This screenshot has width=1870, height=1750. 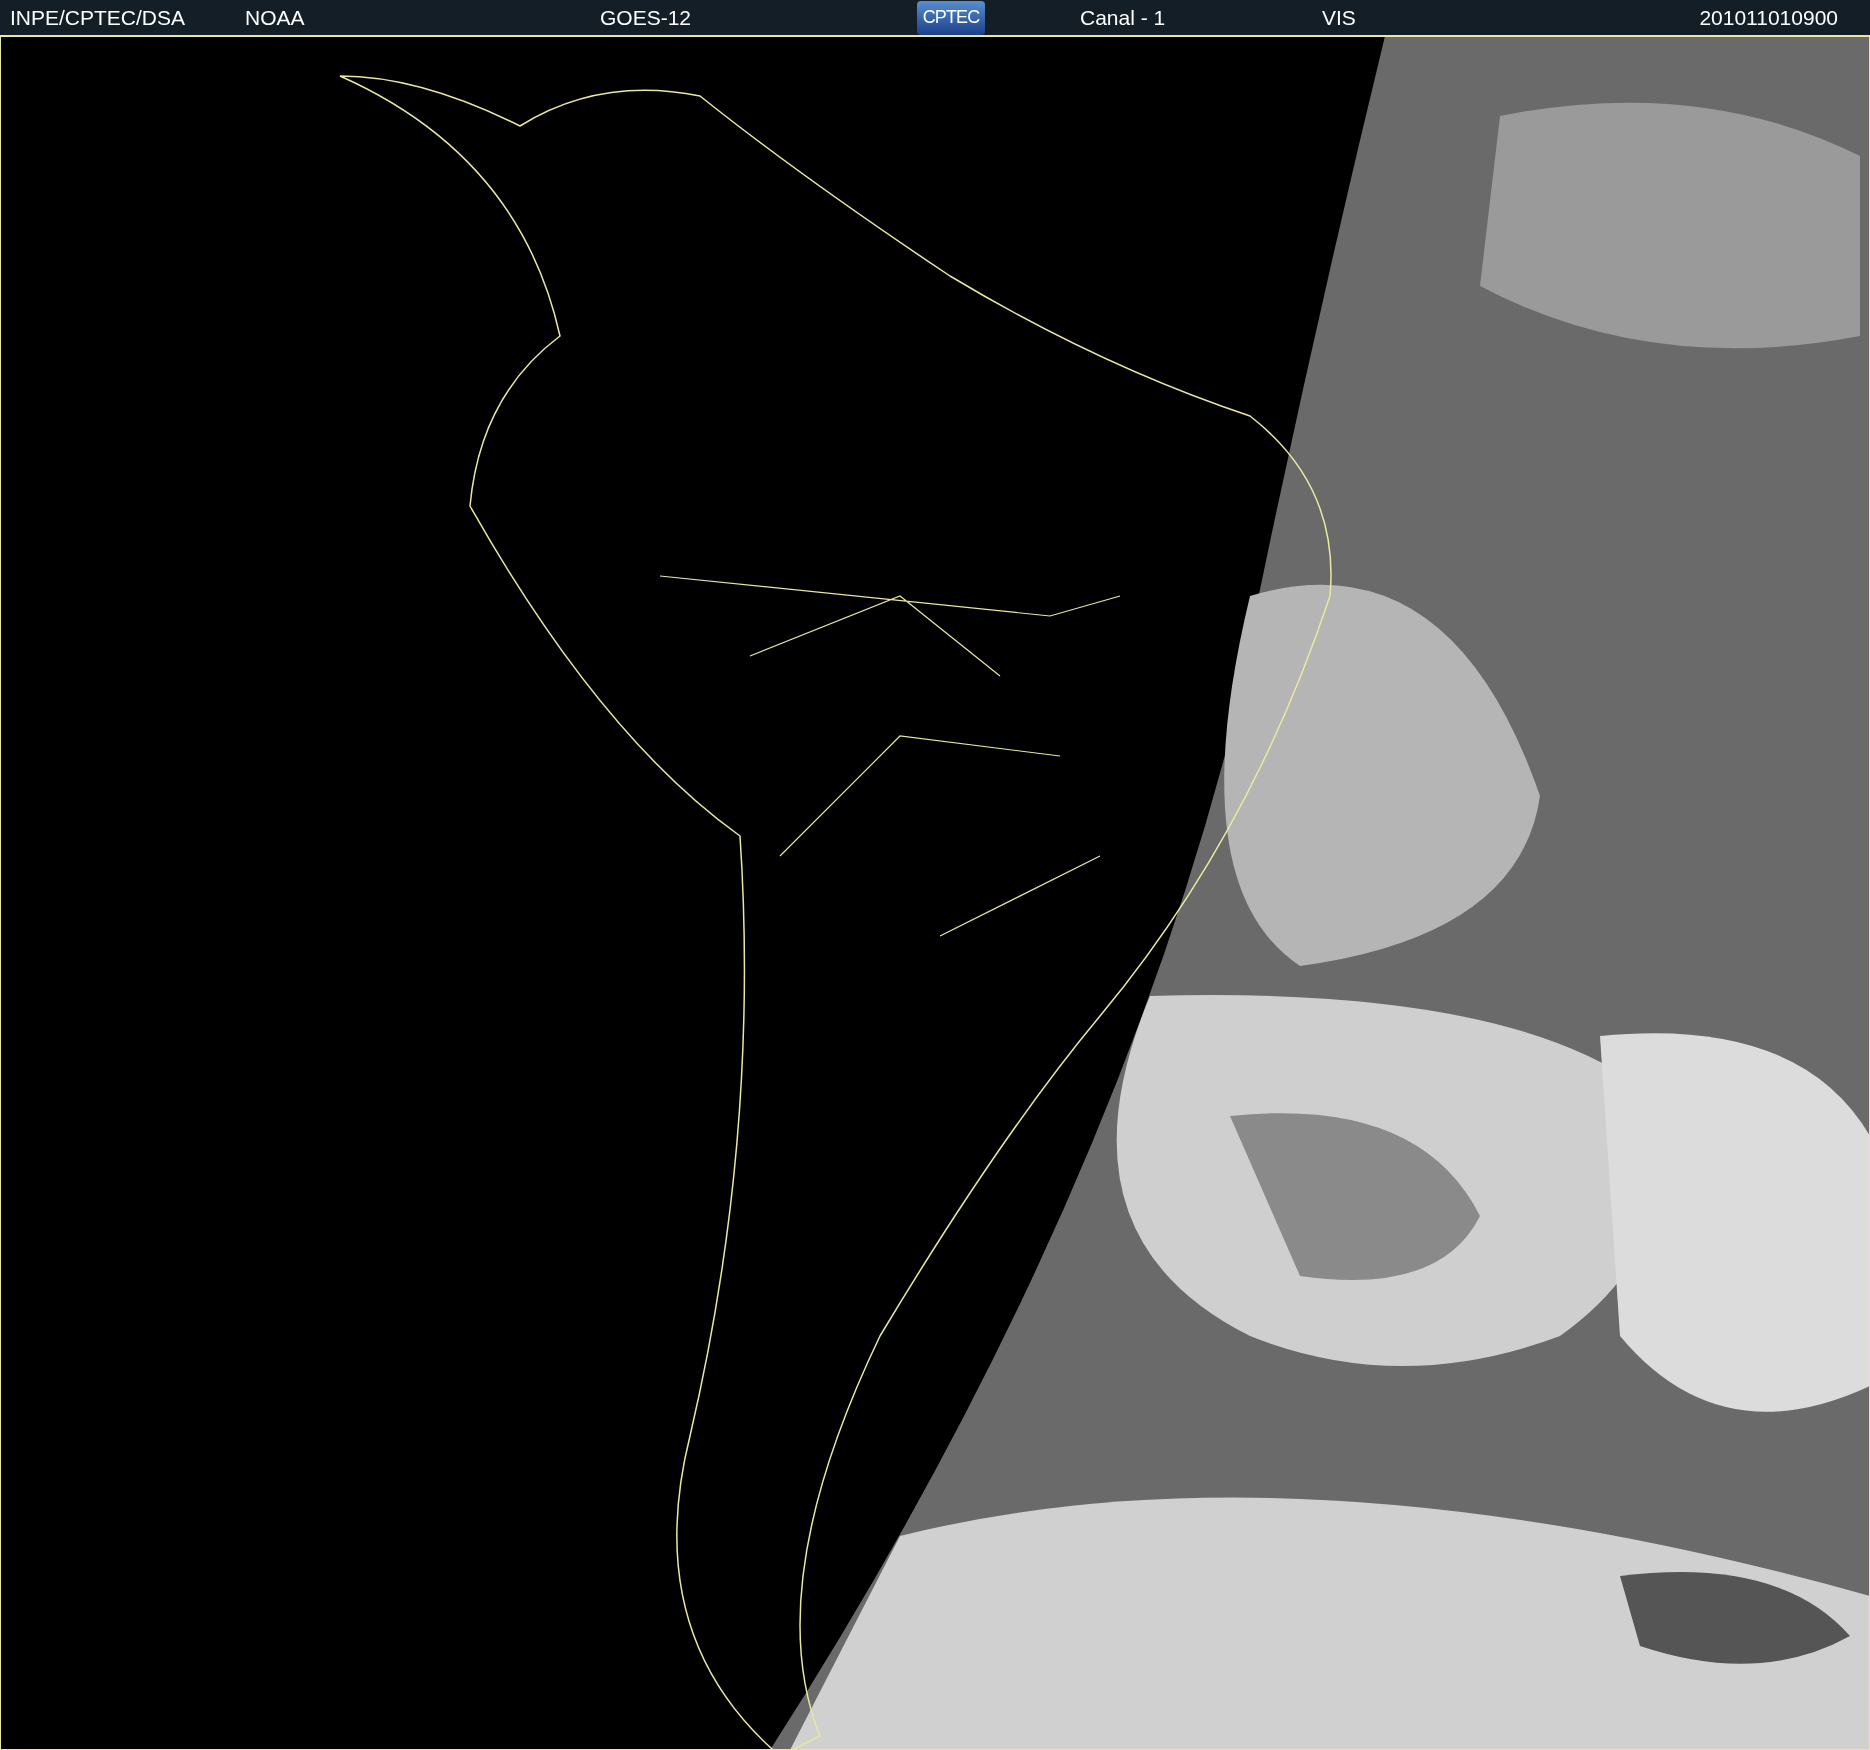 I want to click on band-label: VIS, so click(x=1339, y=17).